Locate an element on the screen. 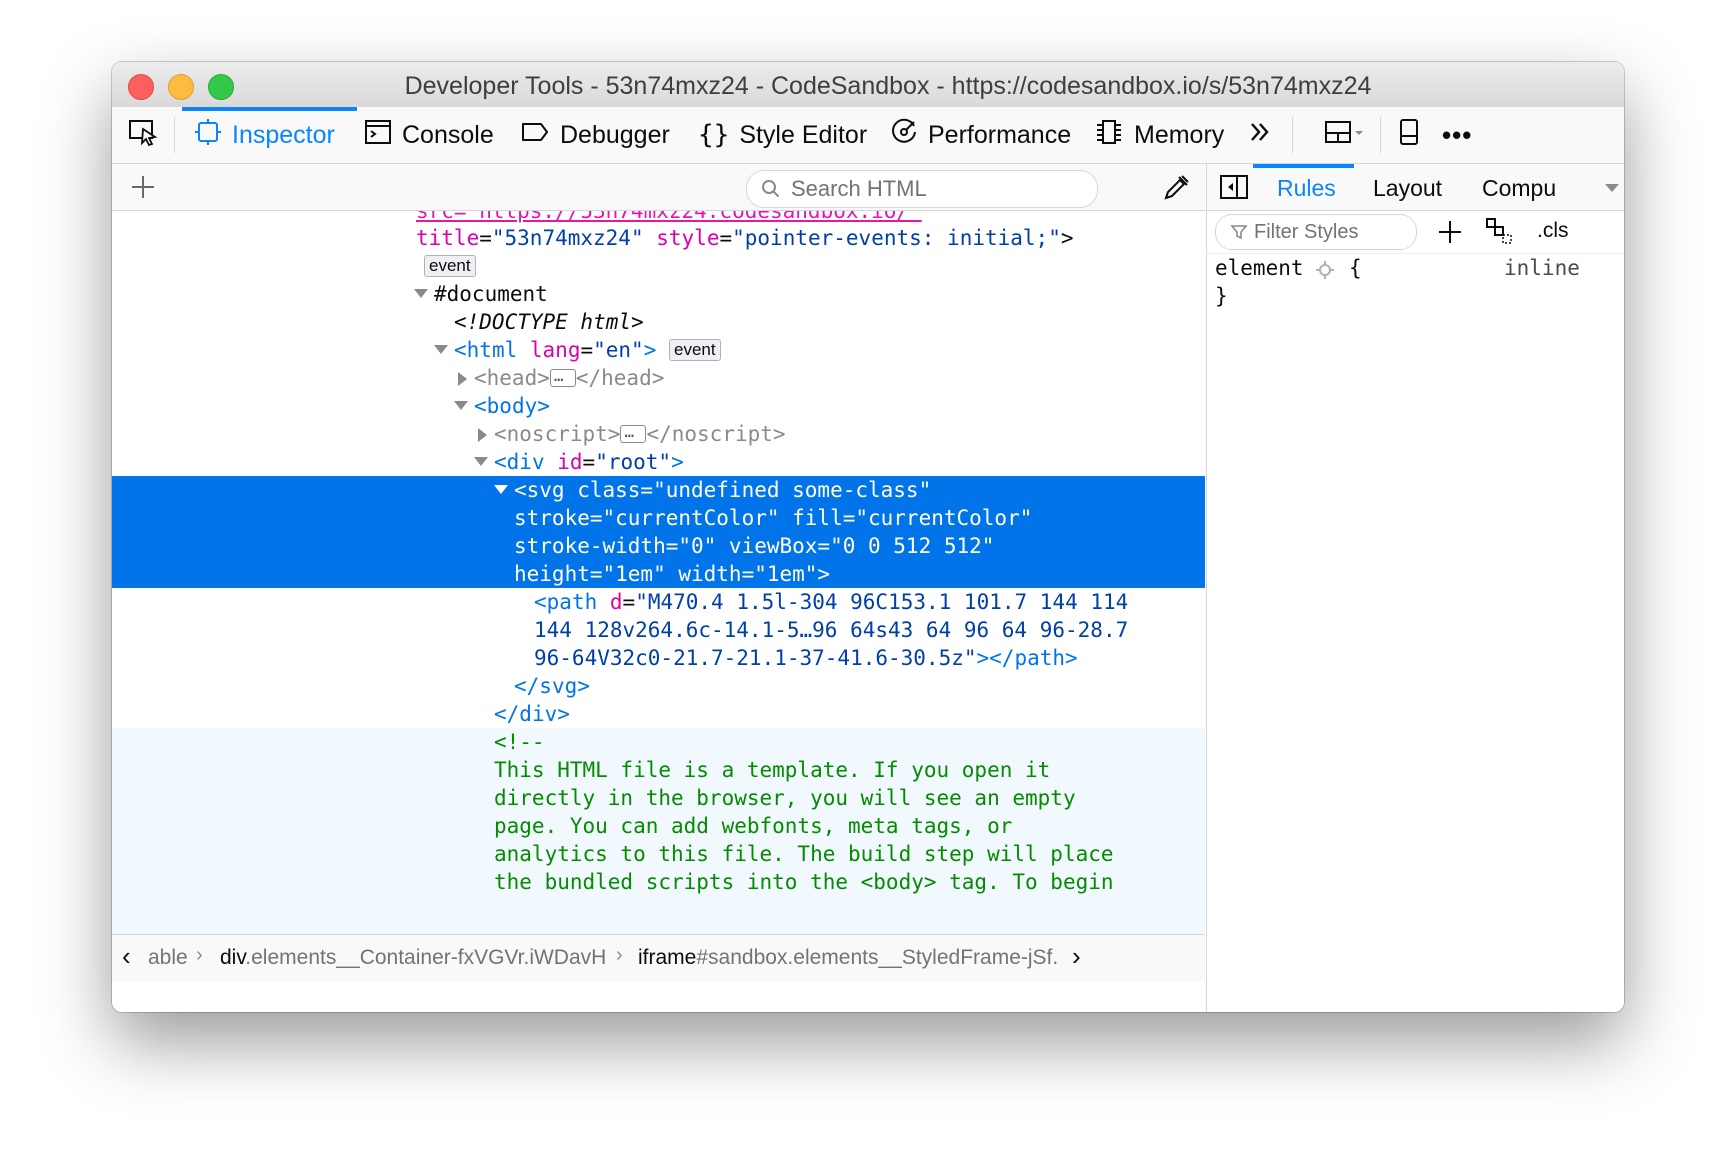 The height and width of the screenshot is (1170, 1730). tab-console: Console is located at coordinates (429, 135).